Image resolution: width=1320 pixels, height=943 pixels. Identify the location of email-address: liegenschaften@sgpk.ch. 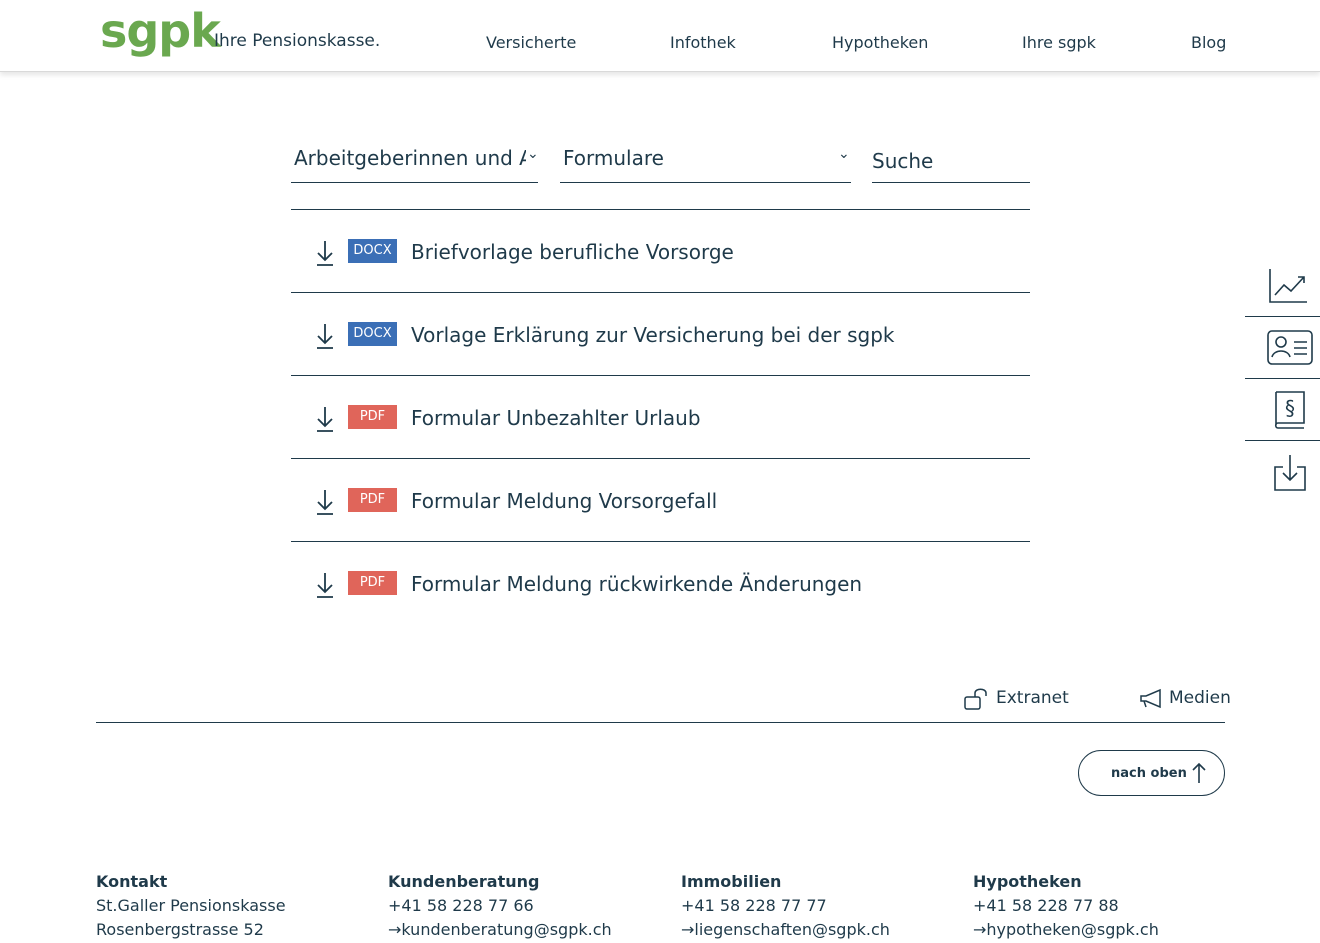
(792, 929).